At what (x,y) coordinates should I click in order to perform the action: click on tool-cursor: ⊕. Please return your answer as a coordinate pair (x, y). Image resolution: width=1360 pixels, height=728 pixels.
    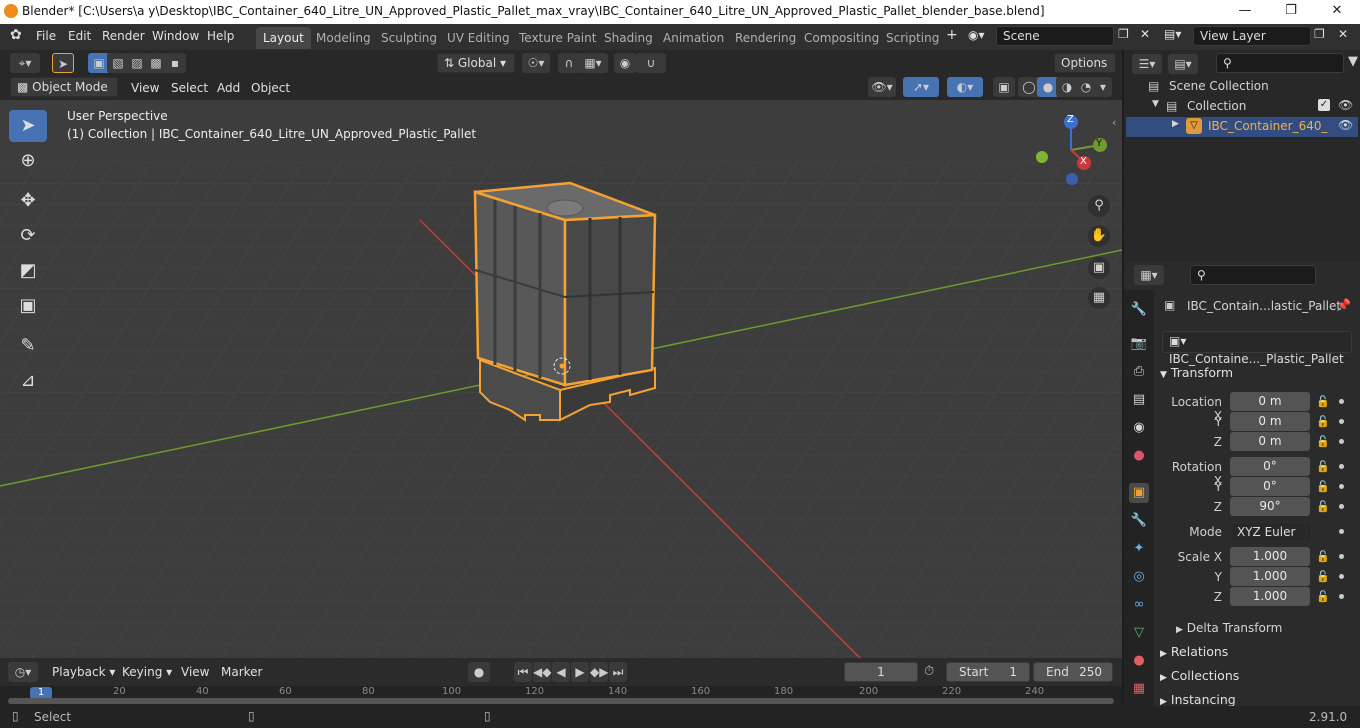
    Looking at the image, I should click on (28, 161).